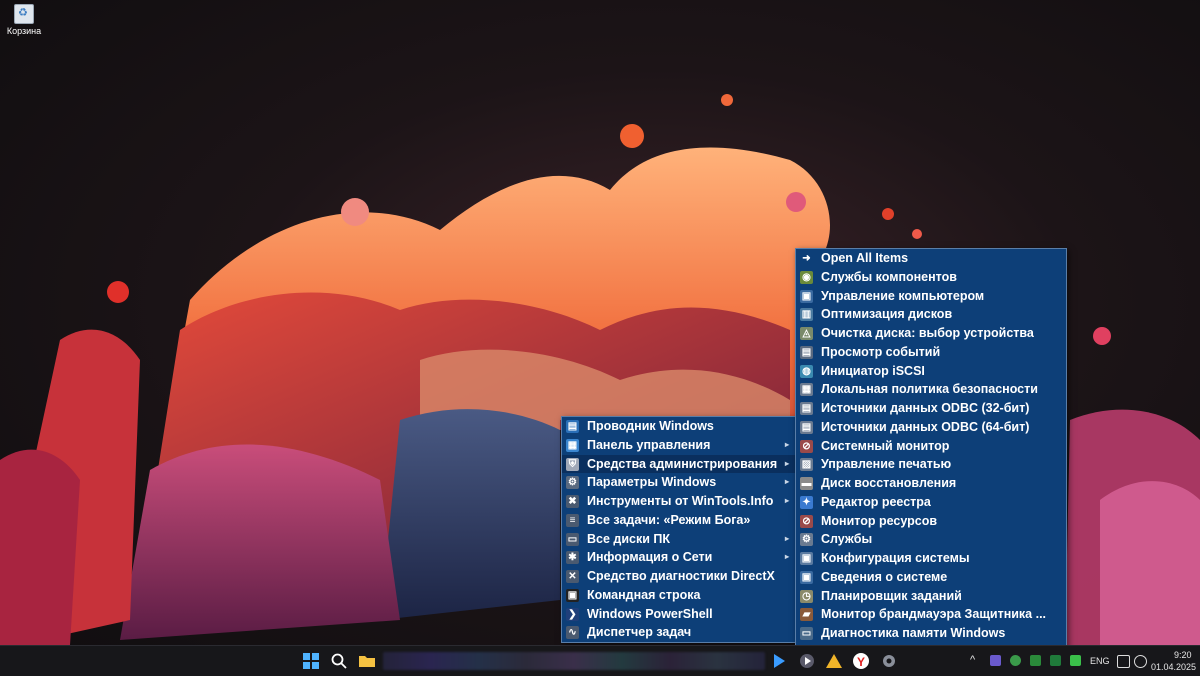 This screenshot has width=1200, height=676. What do you see at coordinates (927, 333) in the screenshot?
I see `admin-menu-item-label: Очистка диска: выбор устройства` at bounding box center [927, 333].